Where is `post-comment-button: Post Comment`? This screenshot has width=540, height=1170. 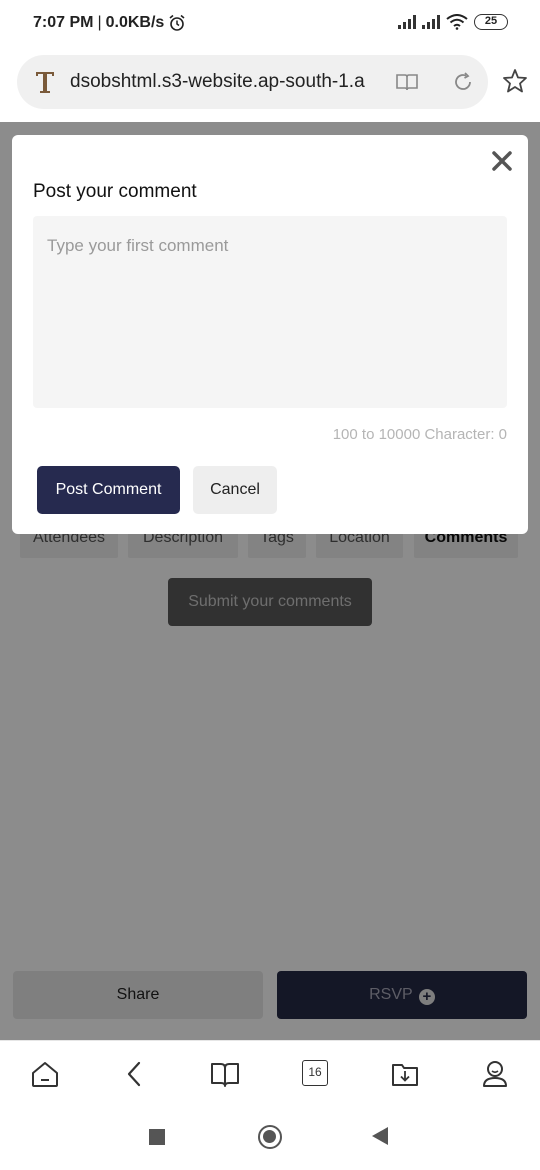 post-comment-button: Post Comment is located at coordinates (108, 490).